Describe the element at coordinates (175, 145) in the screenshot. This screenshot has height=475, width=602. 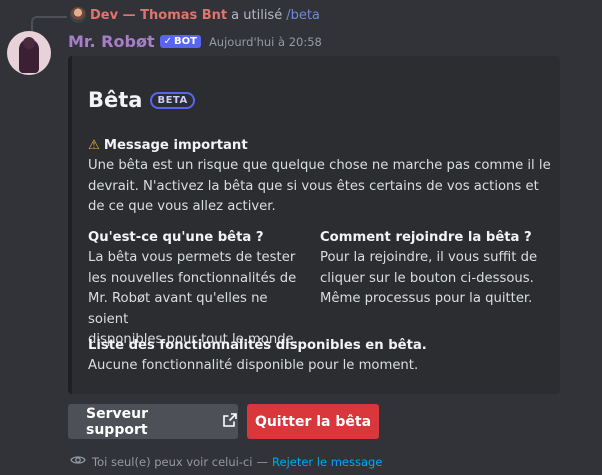
I see `field-important-label: Message important` at that location.